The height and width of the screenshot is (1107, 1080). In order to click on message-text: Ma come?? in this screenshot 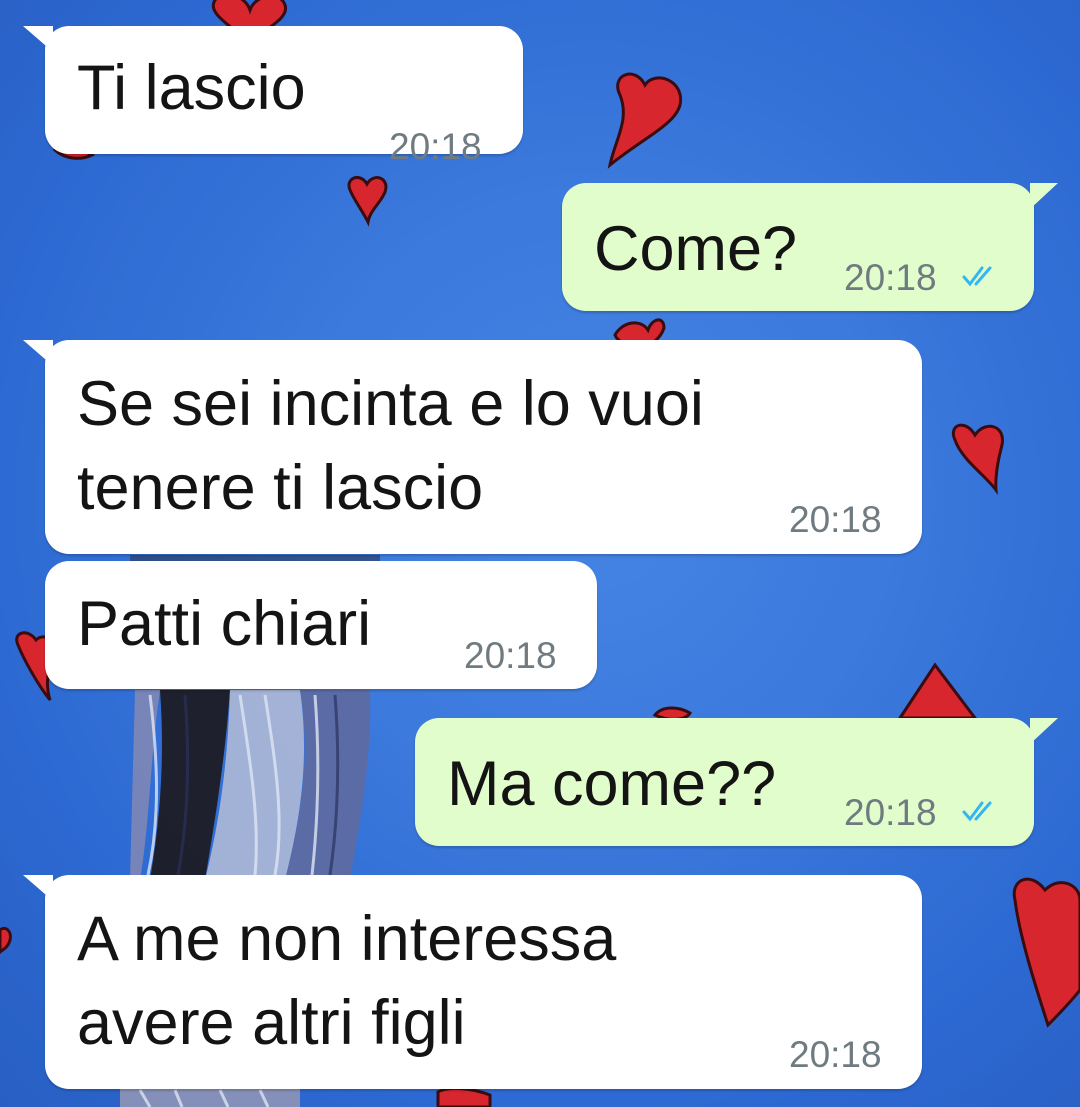, I will do `click(612, 784)`.